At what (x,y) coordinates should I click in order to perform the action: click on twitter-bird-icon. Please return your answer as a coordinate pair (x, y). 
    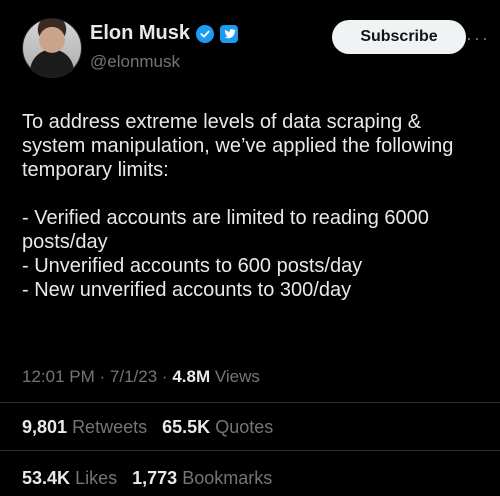
    Looking at the image, I should click on (229, 33).